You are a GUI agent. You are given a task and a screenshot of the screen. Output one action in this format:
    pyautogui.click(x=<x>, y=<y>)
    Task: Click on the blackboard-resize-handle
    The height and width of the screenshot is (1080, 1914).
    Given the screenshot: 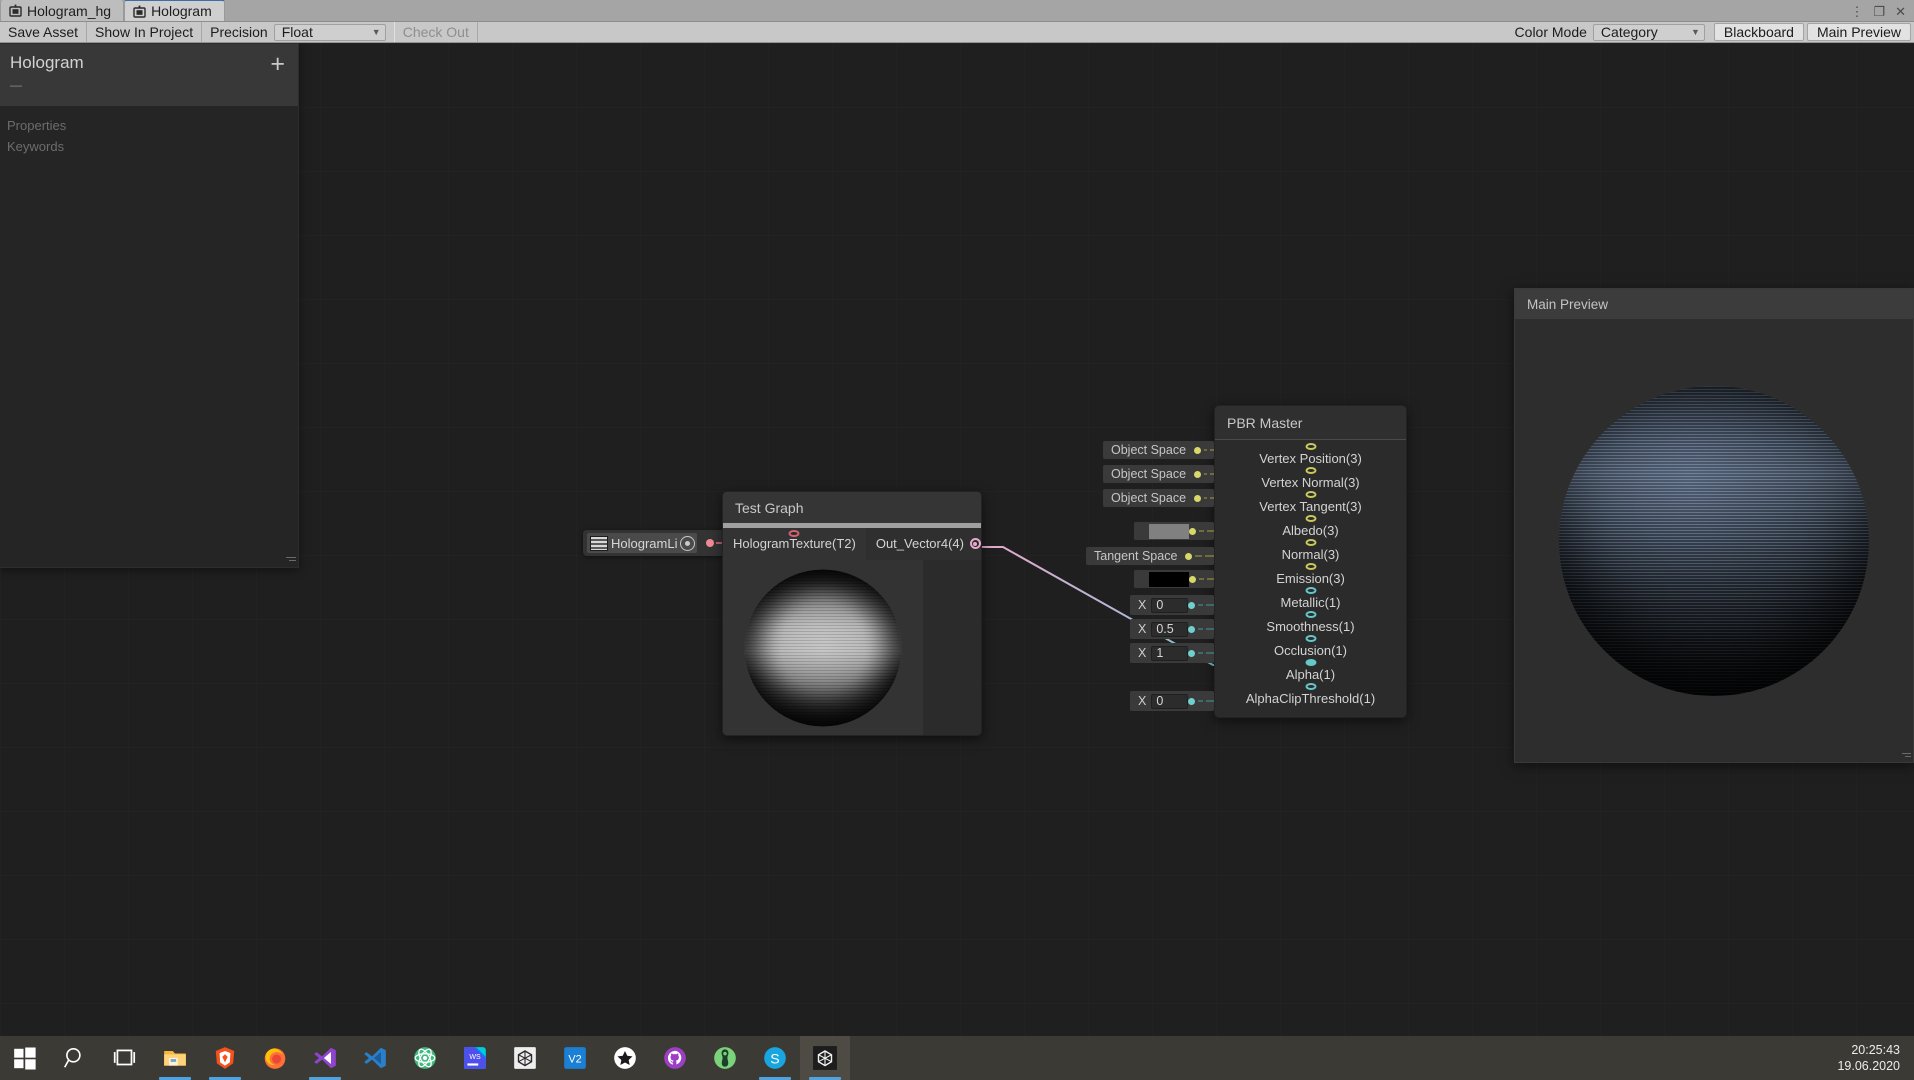 What is the action you would take?
    pyautogui.click(x=291, y=560)
    